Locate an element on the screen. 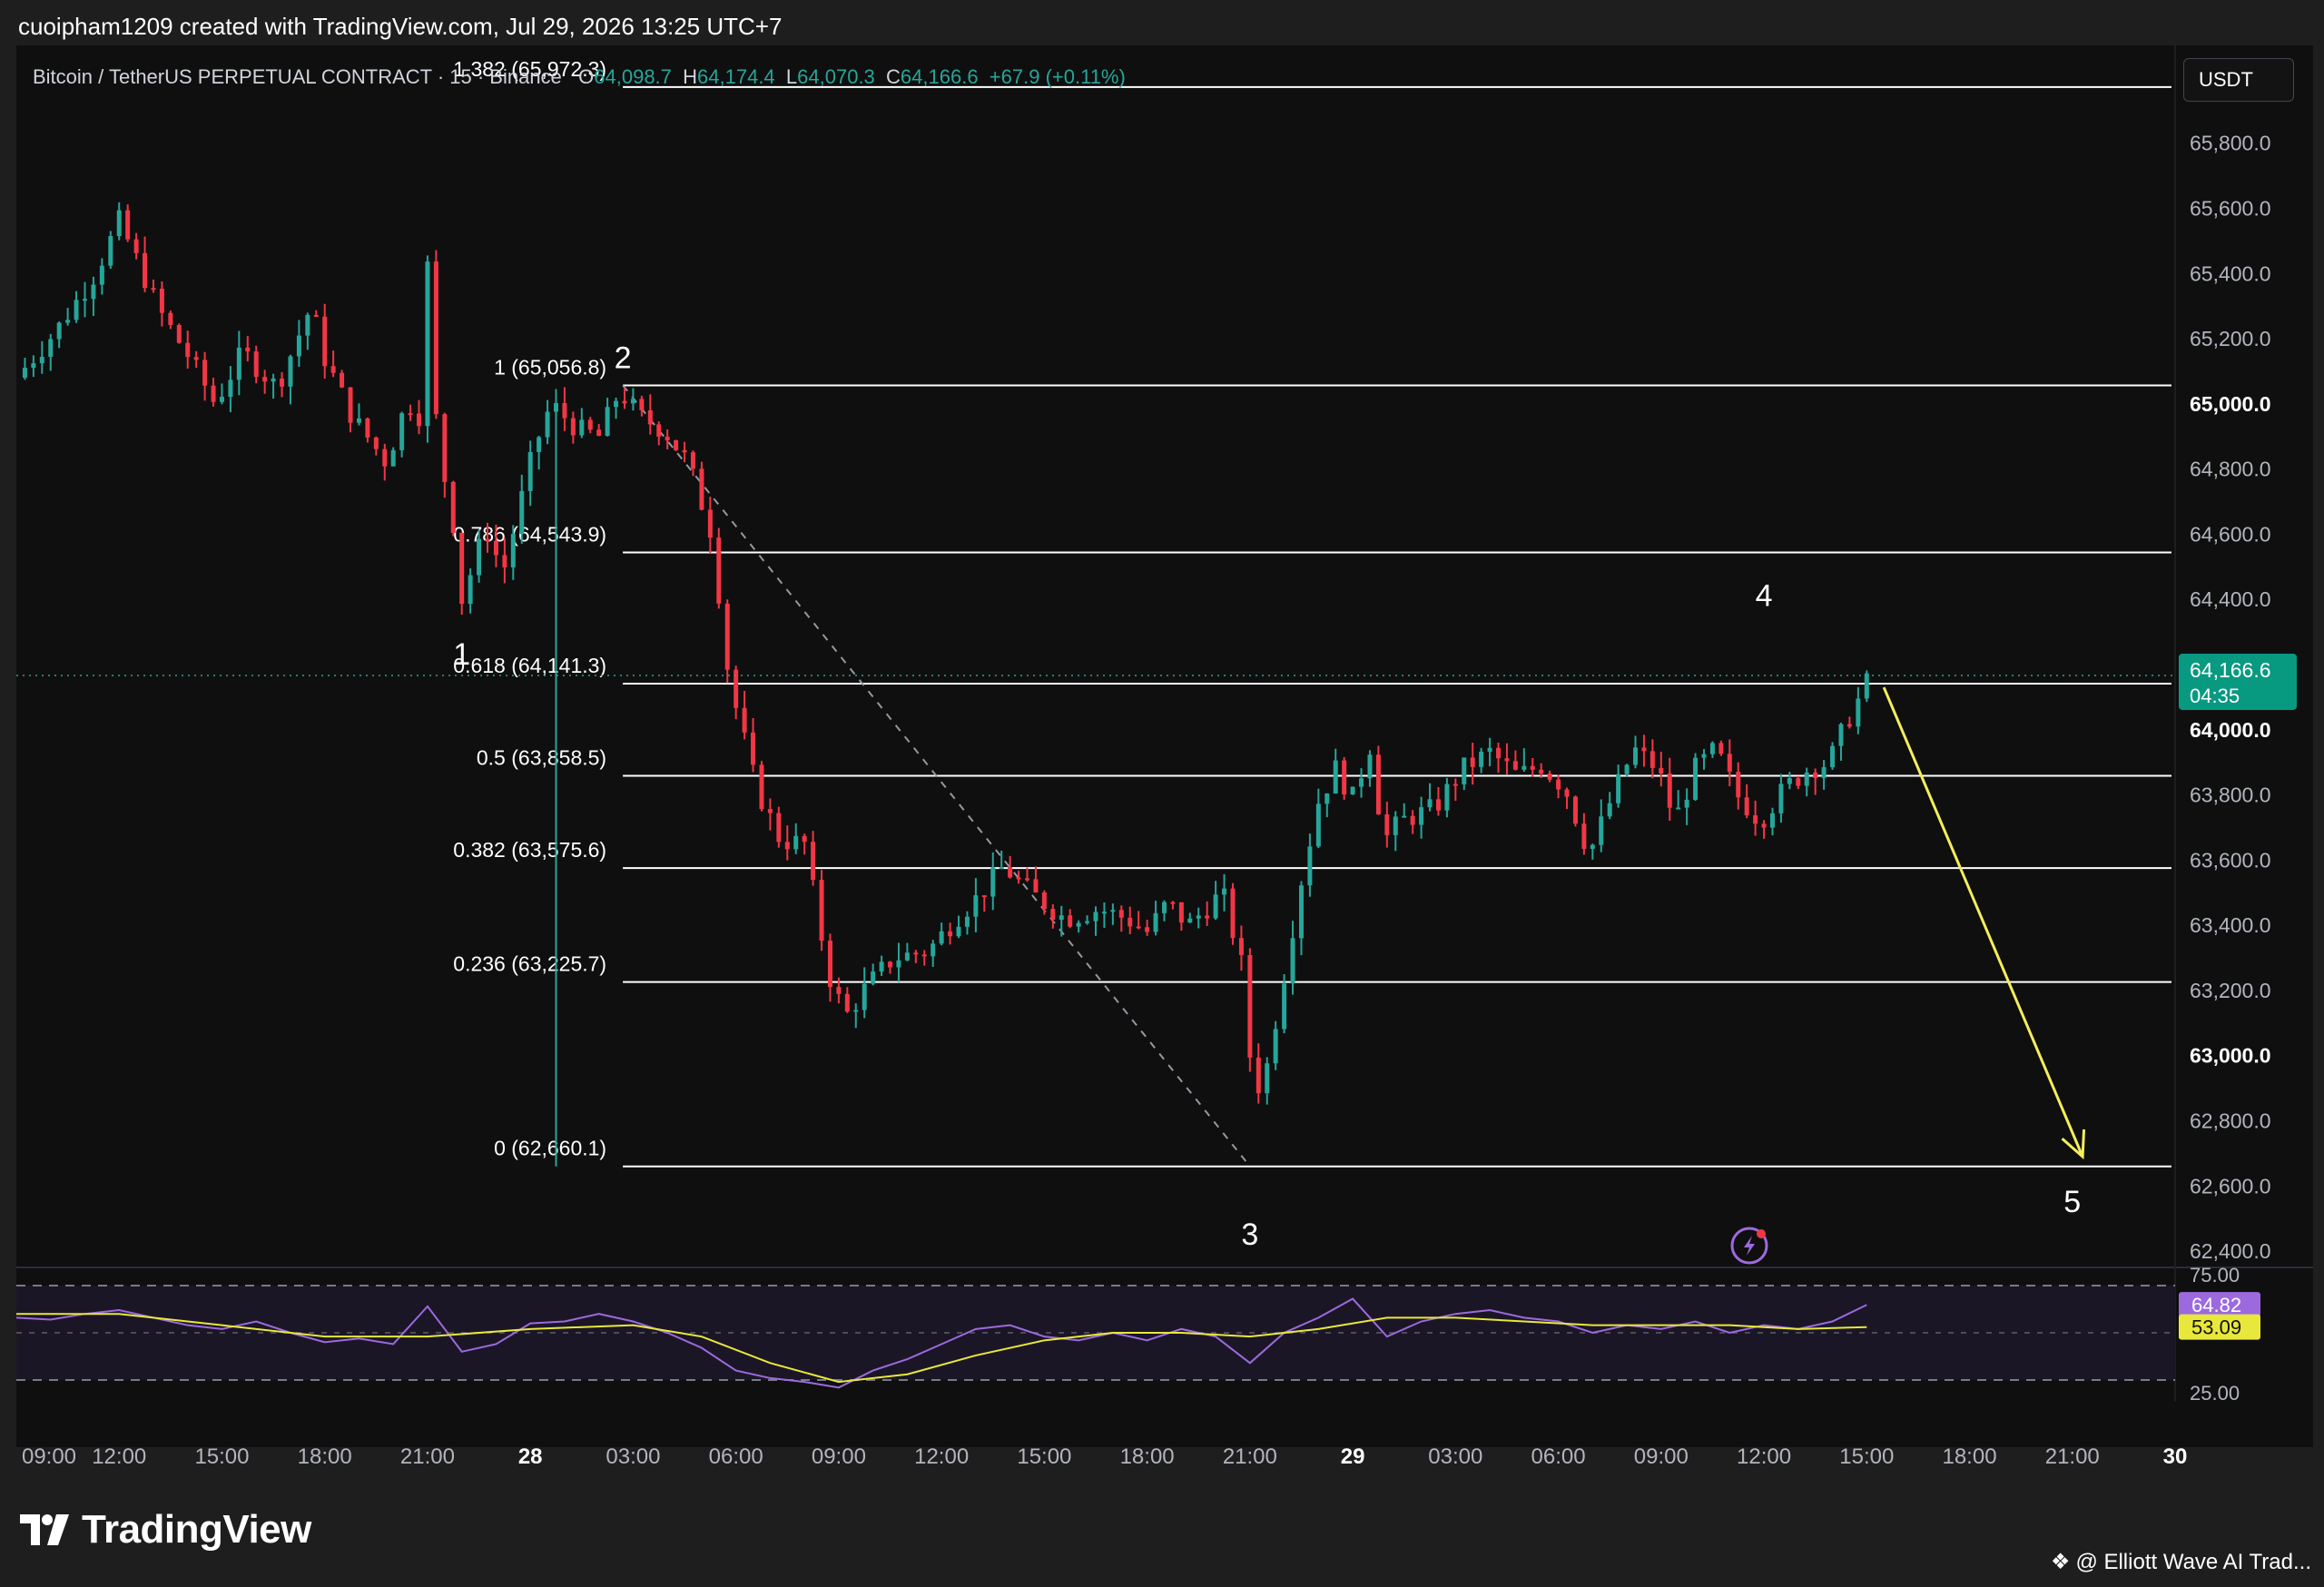 This screenshot has height=1587, width=2324. time-tick-label: 06:00 is located at coordinates (1558, 1457).